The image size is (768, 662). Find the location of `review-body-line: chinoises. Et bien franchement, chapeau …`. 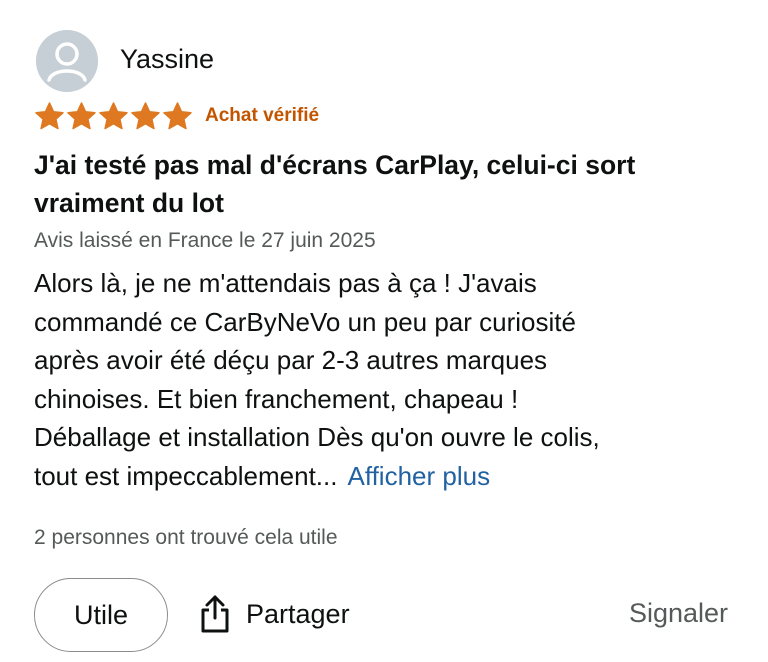

review-body-line: chinoises. Et bien franchement, chapeau … is located at coordinates (276, 398).